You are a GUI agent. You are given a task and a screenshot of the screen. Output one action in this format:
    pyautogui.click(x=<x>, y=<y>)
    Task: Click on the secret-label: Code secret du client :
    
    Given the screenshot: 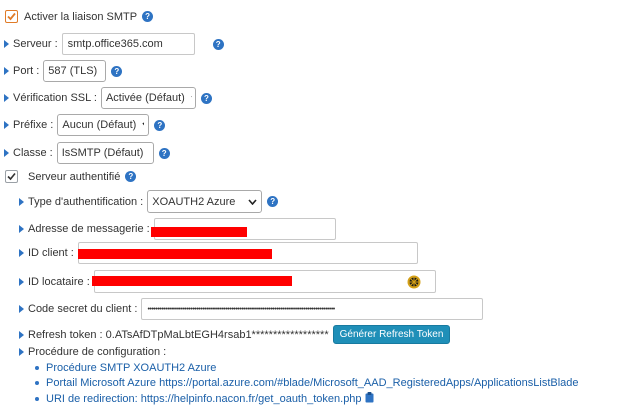 What is the action you would take?
    pyautogui.click(x=83, y=309)
    